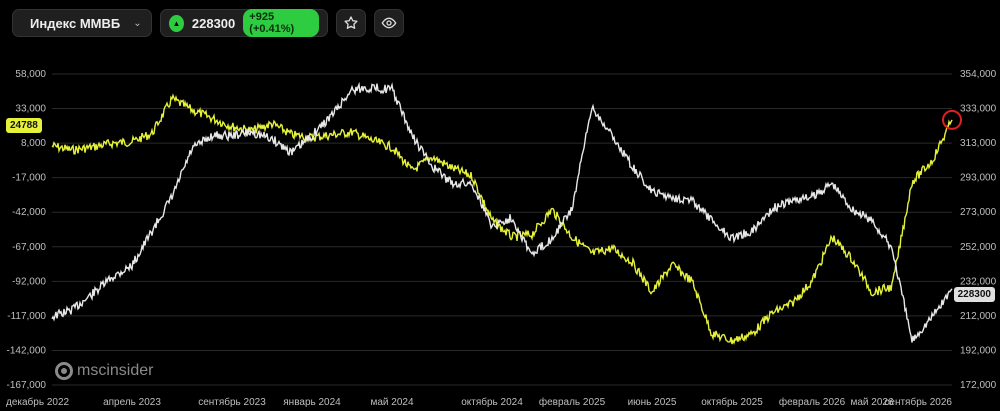 This screenshot has width=1000, height=411. I want to click on y-left-tick-label: -67,000, so click(29, 247).